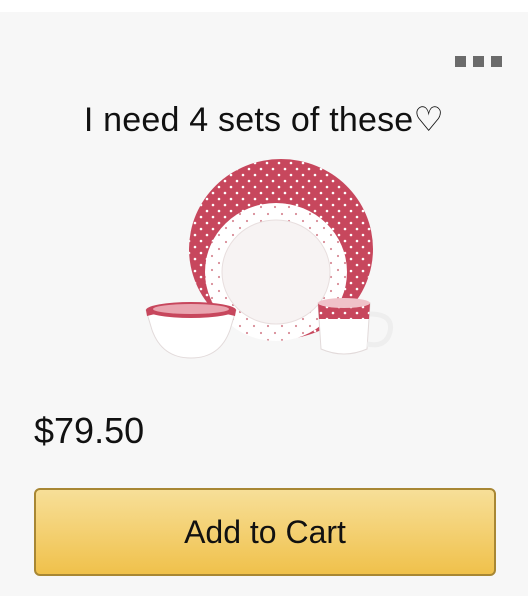  I want to click on add-to-cart-button: Add to Cart, so click(265, 532).